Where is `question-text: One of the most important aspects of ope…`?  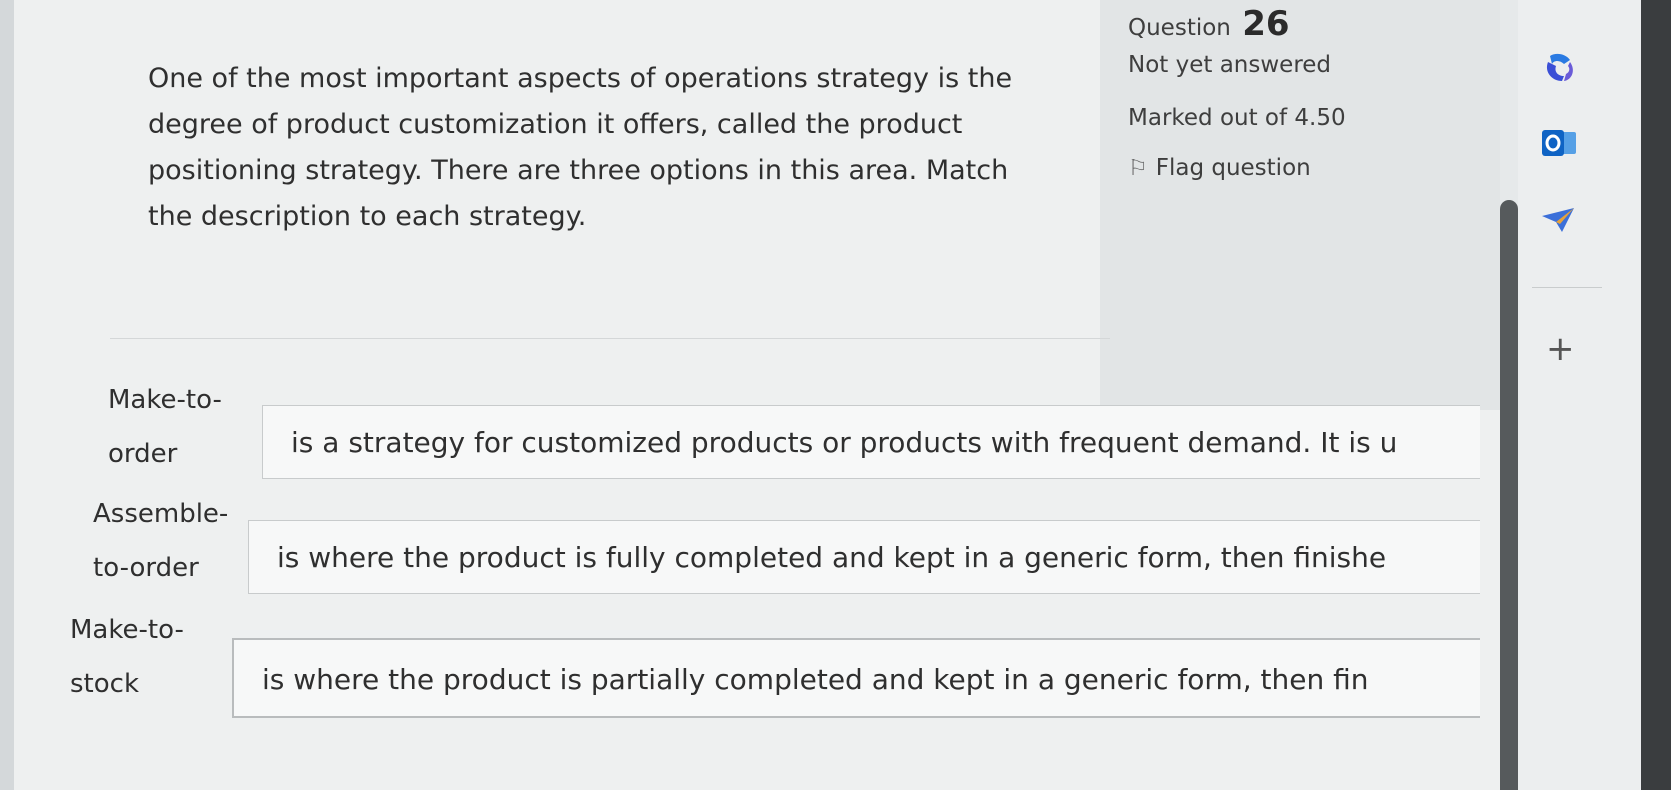 question-text: One of the most important aspects of ope… is located at coordinates (580, 147).